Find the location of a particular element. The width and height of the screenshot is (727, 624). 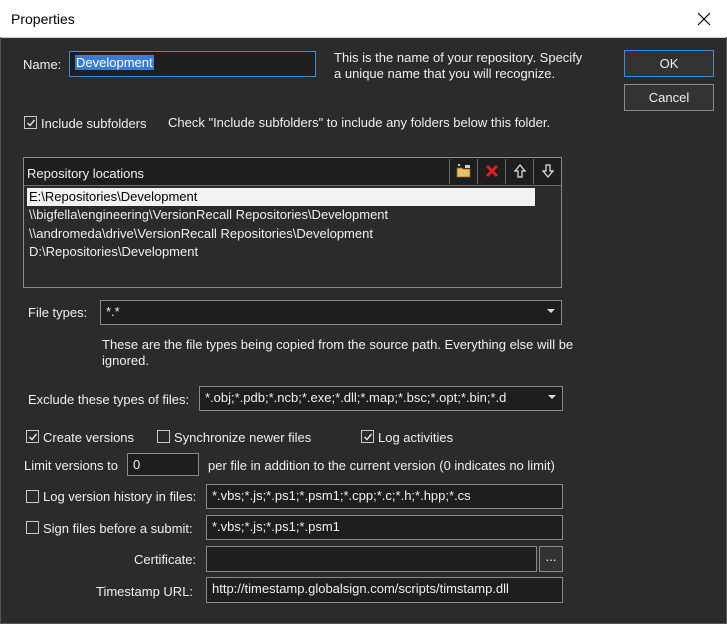

sign-files-checkbox is located at coordinates (32, 527).